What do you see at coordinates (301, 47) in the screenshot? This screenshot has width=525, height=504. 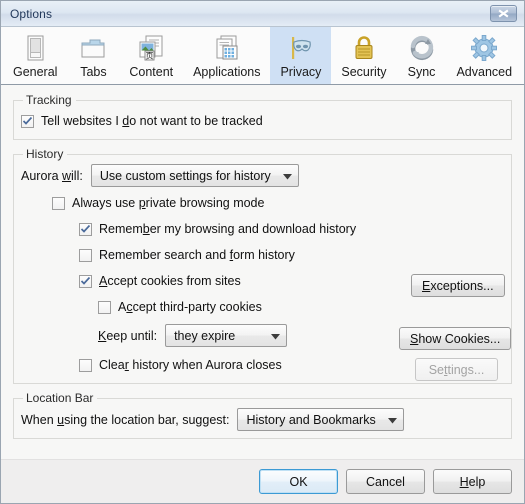 I see `privacy-mask-icon` at bounding box center [301, 47].